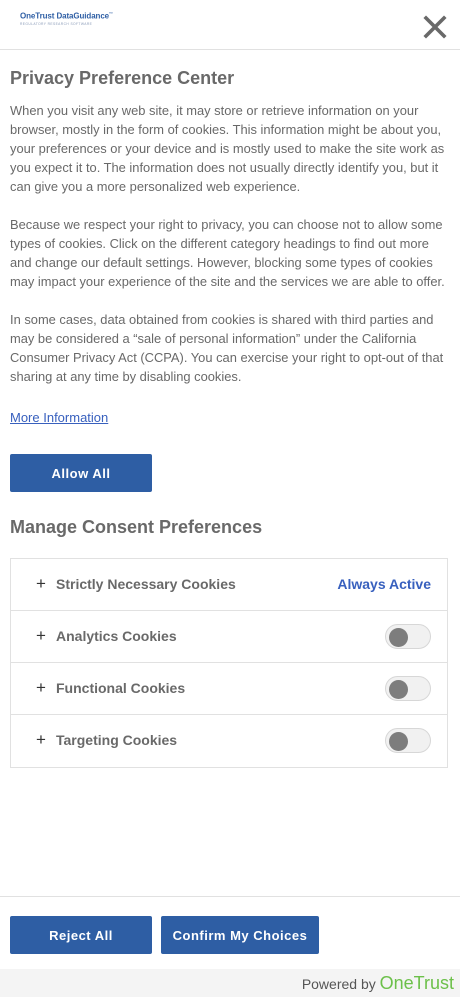 This screenshot has width=460, height=997. What do you see at coordinates (416, 983) in the screenshot?
I see `onetrust-brand: OneTrust` at bounding box center [416, 983].